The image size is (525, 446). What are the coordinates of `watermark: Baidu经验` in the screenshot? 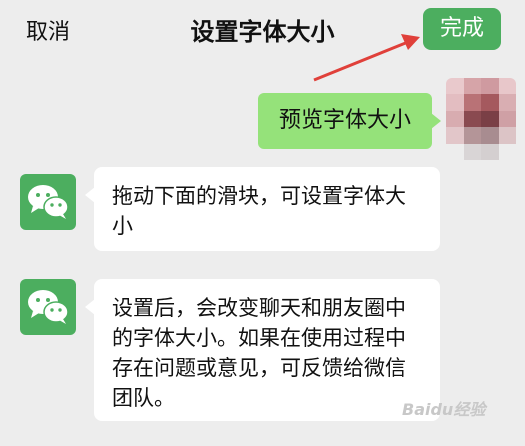 It's located at (444, 409).